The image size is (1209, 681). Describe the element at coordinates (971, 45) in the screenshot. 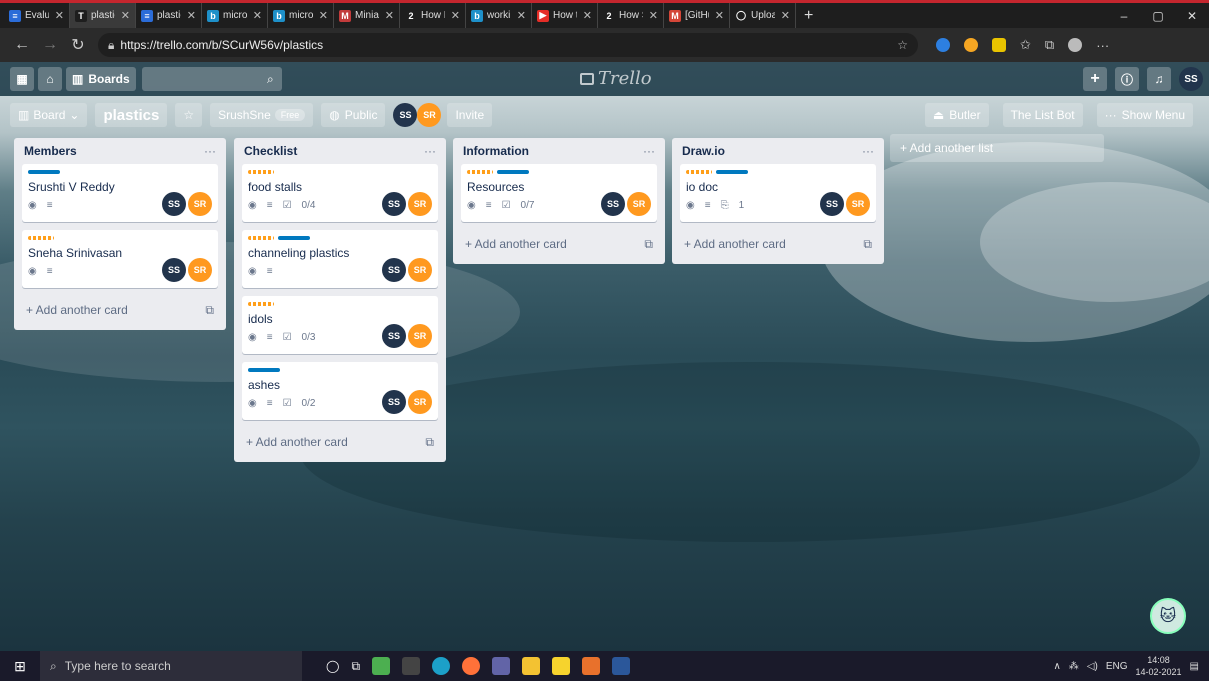

I see `extension-icon-orange` at that location.